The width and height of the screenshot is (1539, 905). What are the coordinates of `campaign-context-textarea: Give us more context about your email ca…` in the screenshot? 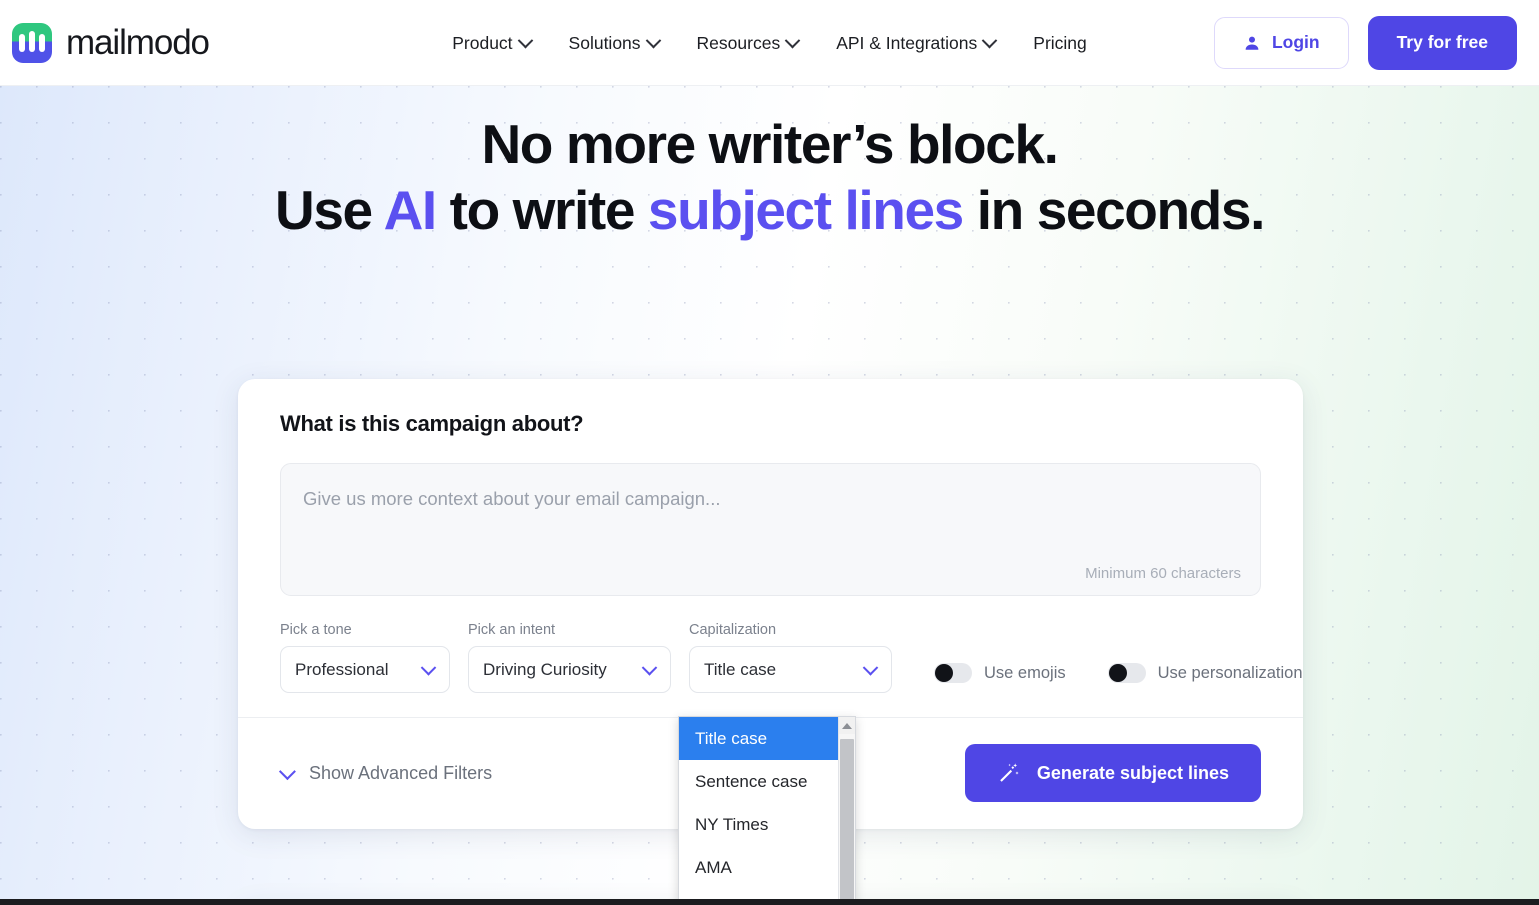 It's located at (770, 529).